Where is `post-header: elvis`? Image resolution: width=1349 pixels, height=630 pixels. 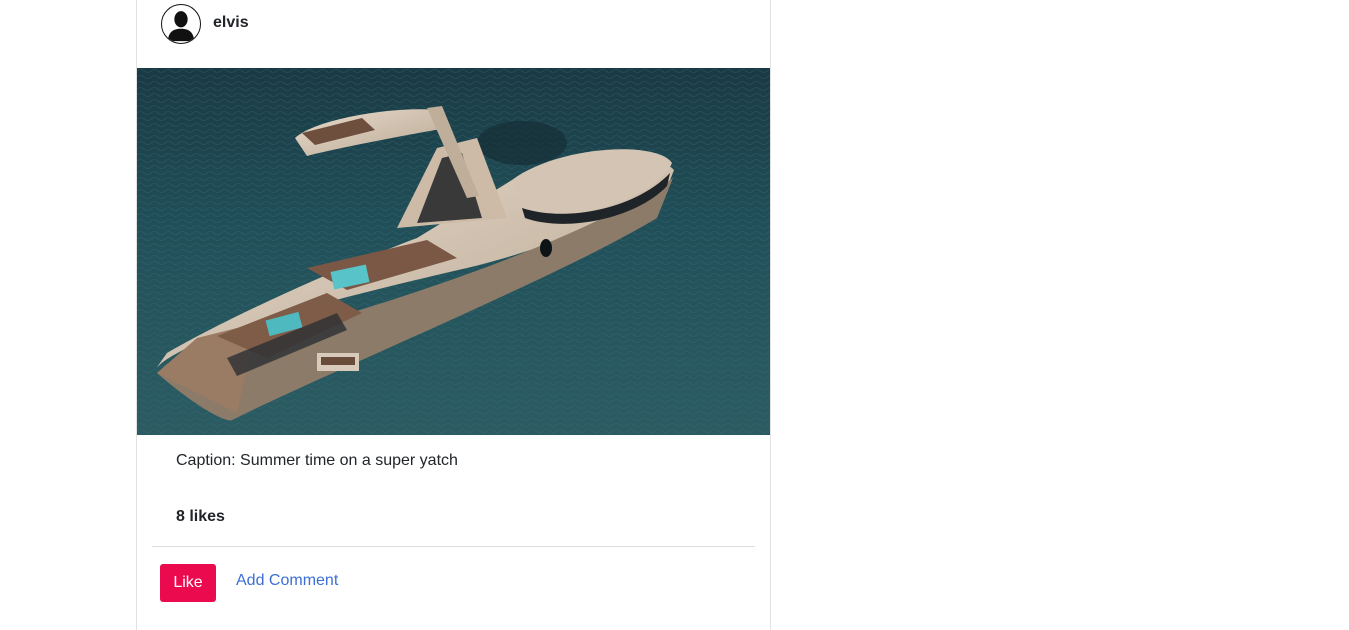 post-header: elvis is located at coordinates (205, 24).